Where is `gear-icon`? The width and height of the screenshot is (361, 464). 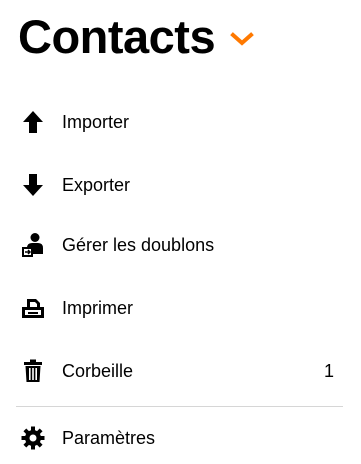 gear-icon is located at coordinates (33, 438).